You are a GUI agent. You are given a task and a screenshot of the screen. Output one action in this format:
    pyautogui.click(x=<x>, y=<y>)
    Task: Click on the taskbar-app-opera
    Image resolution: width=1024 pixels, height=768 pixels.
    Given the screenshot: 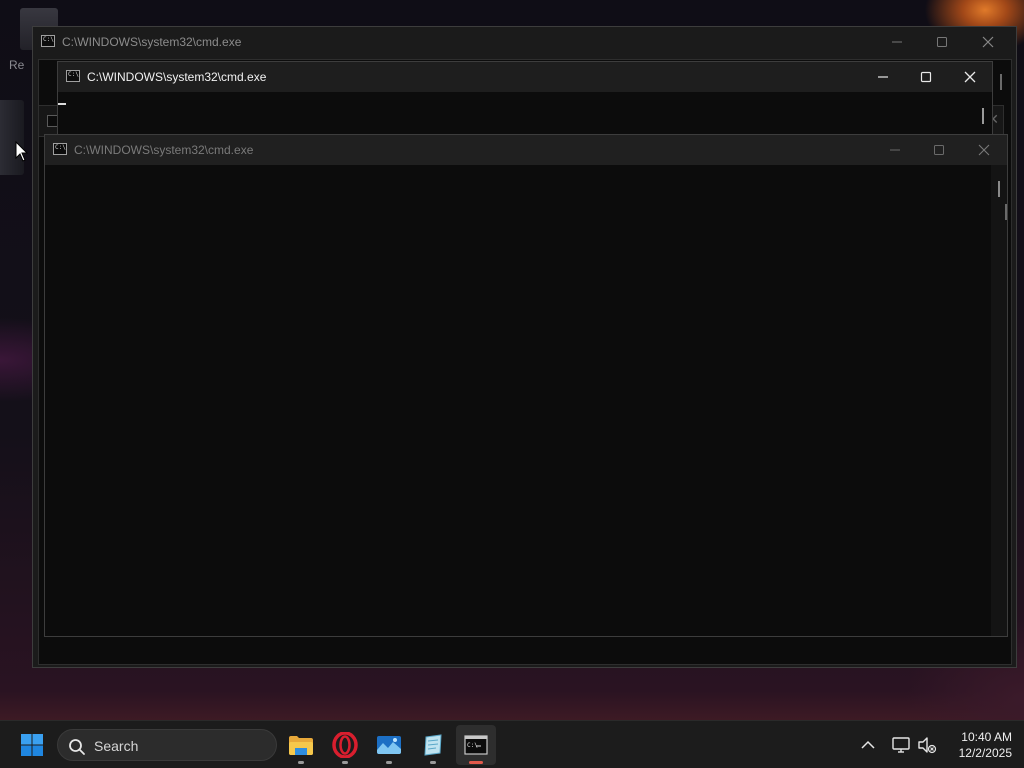 What is the action you would take?
    pyautogui.click(x=345, y=745)
    